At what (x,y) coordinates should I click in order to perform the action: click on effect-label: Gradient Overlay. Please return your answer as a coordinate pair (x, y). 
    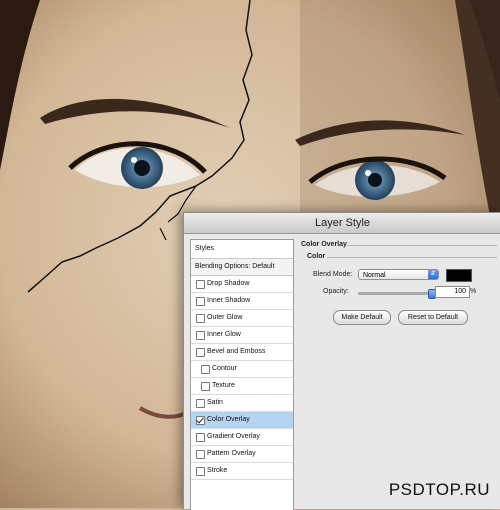
    Looking at the image, I should click on (233, 436).